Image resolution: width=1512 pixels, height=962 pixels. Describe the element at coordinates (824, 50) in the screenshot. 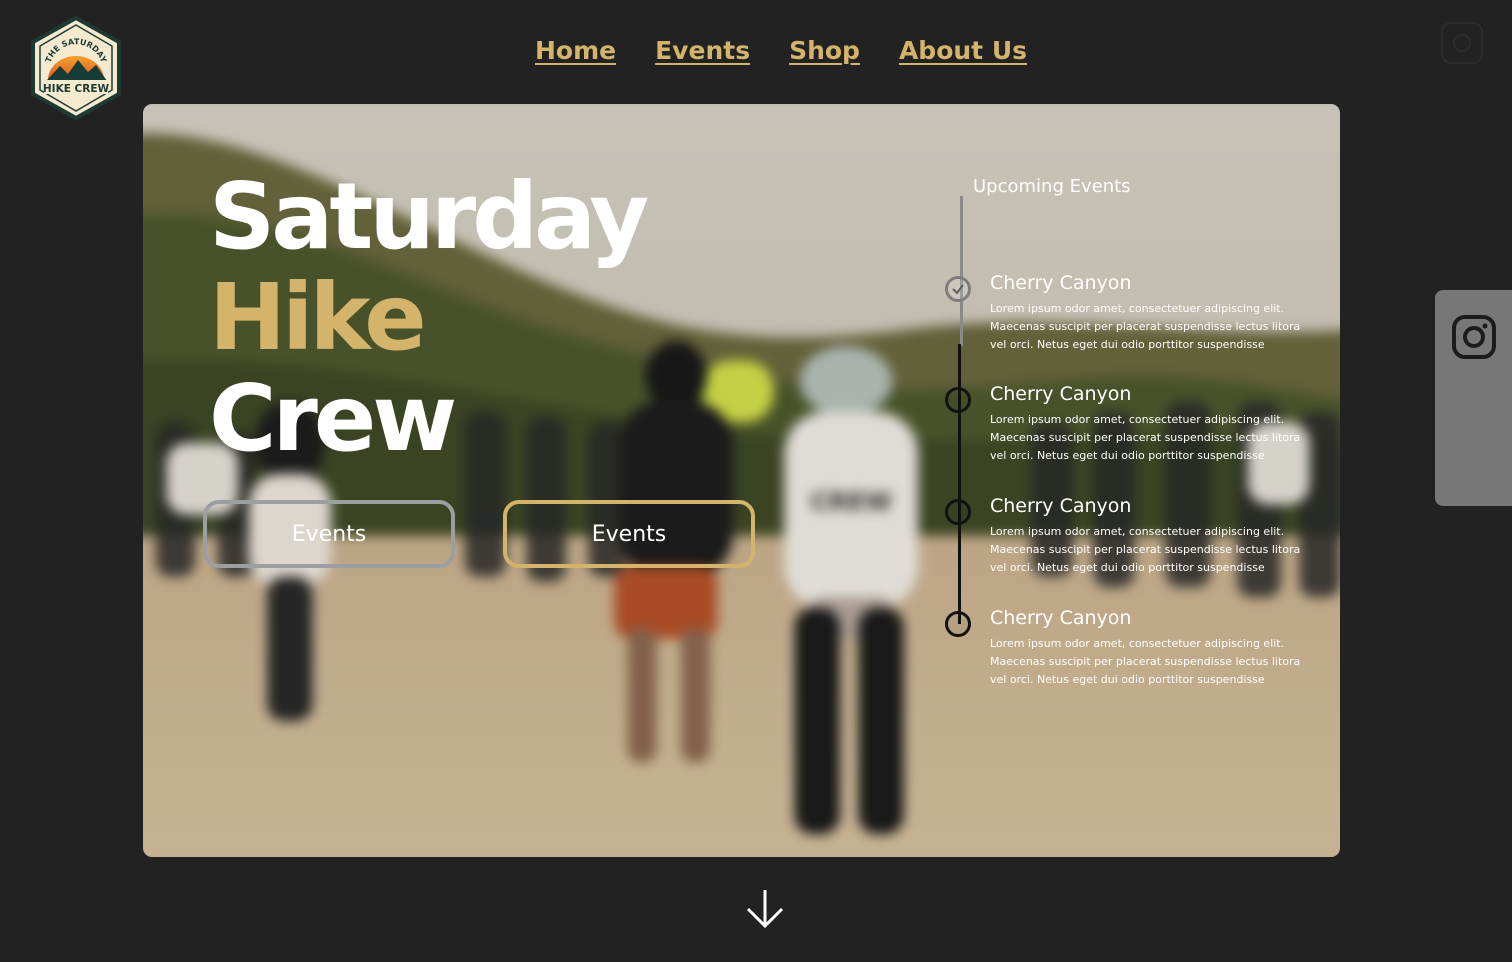

I see `nav-shop-link: Shop` at that location.